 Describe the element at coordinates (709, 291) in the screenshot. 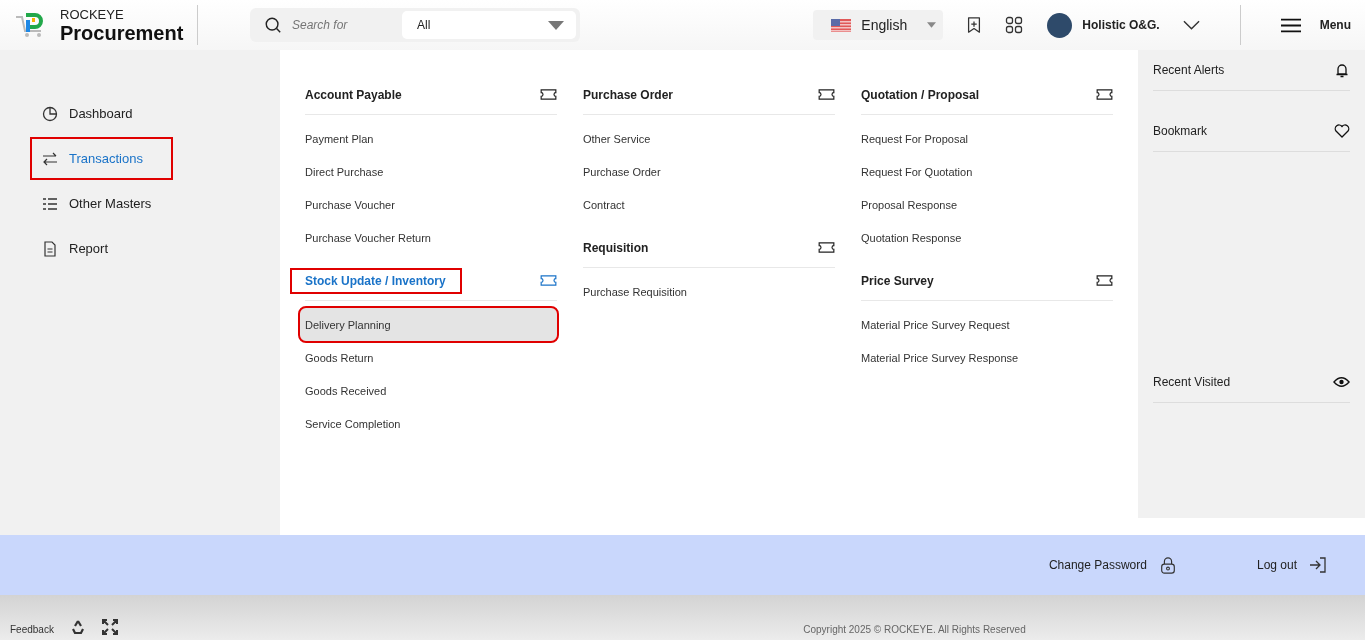

I see `menu-item: Purchase Requisition` at that location.